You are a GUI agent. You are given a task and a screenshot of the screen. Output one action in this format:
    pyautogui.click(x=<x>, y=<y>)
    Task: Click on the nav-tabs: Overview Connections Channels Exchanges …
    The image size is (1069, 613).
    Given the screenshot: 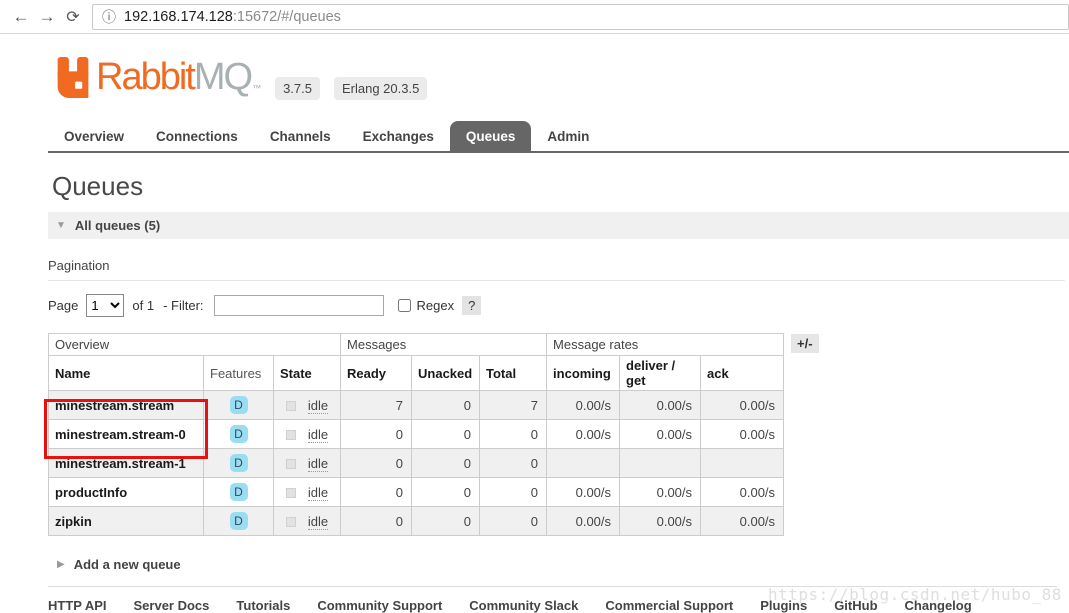 What is the action you would take?
    pyautogui.click(x=558, y=137)
    